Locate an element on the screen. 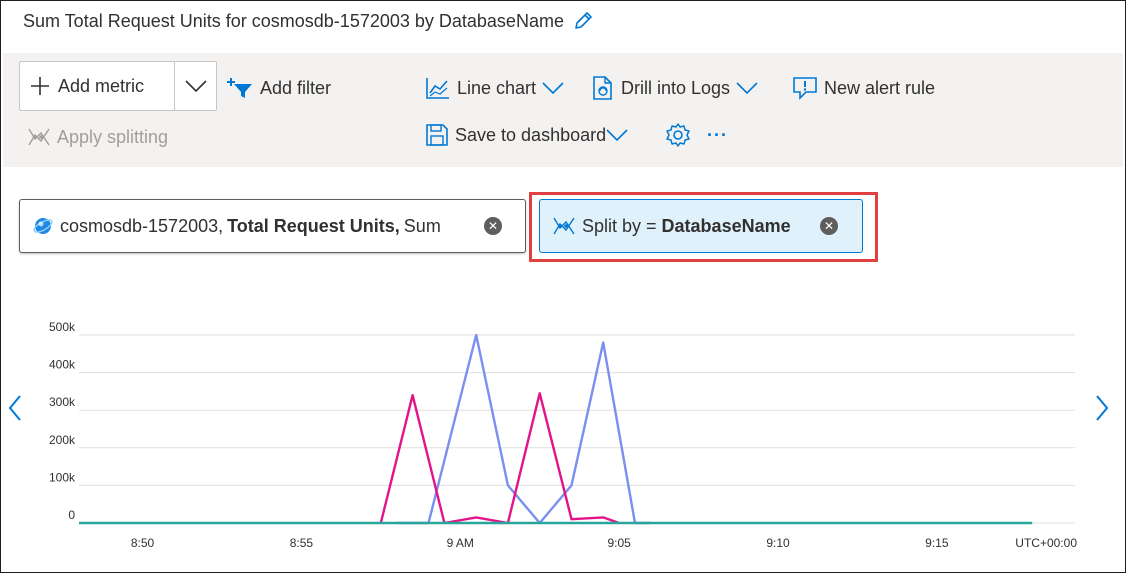  add-metric-label: Add metric is located at coordinates (101, 85).